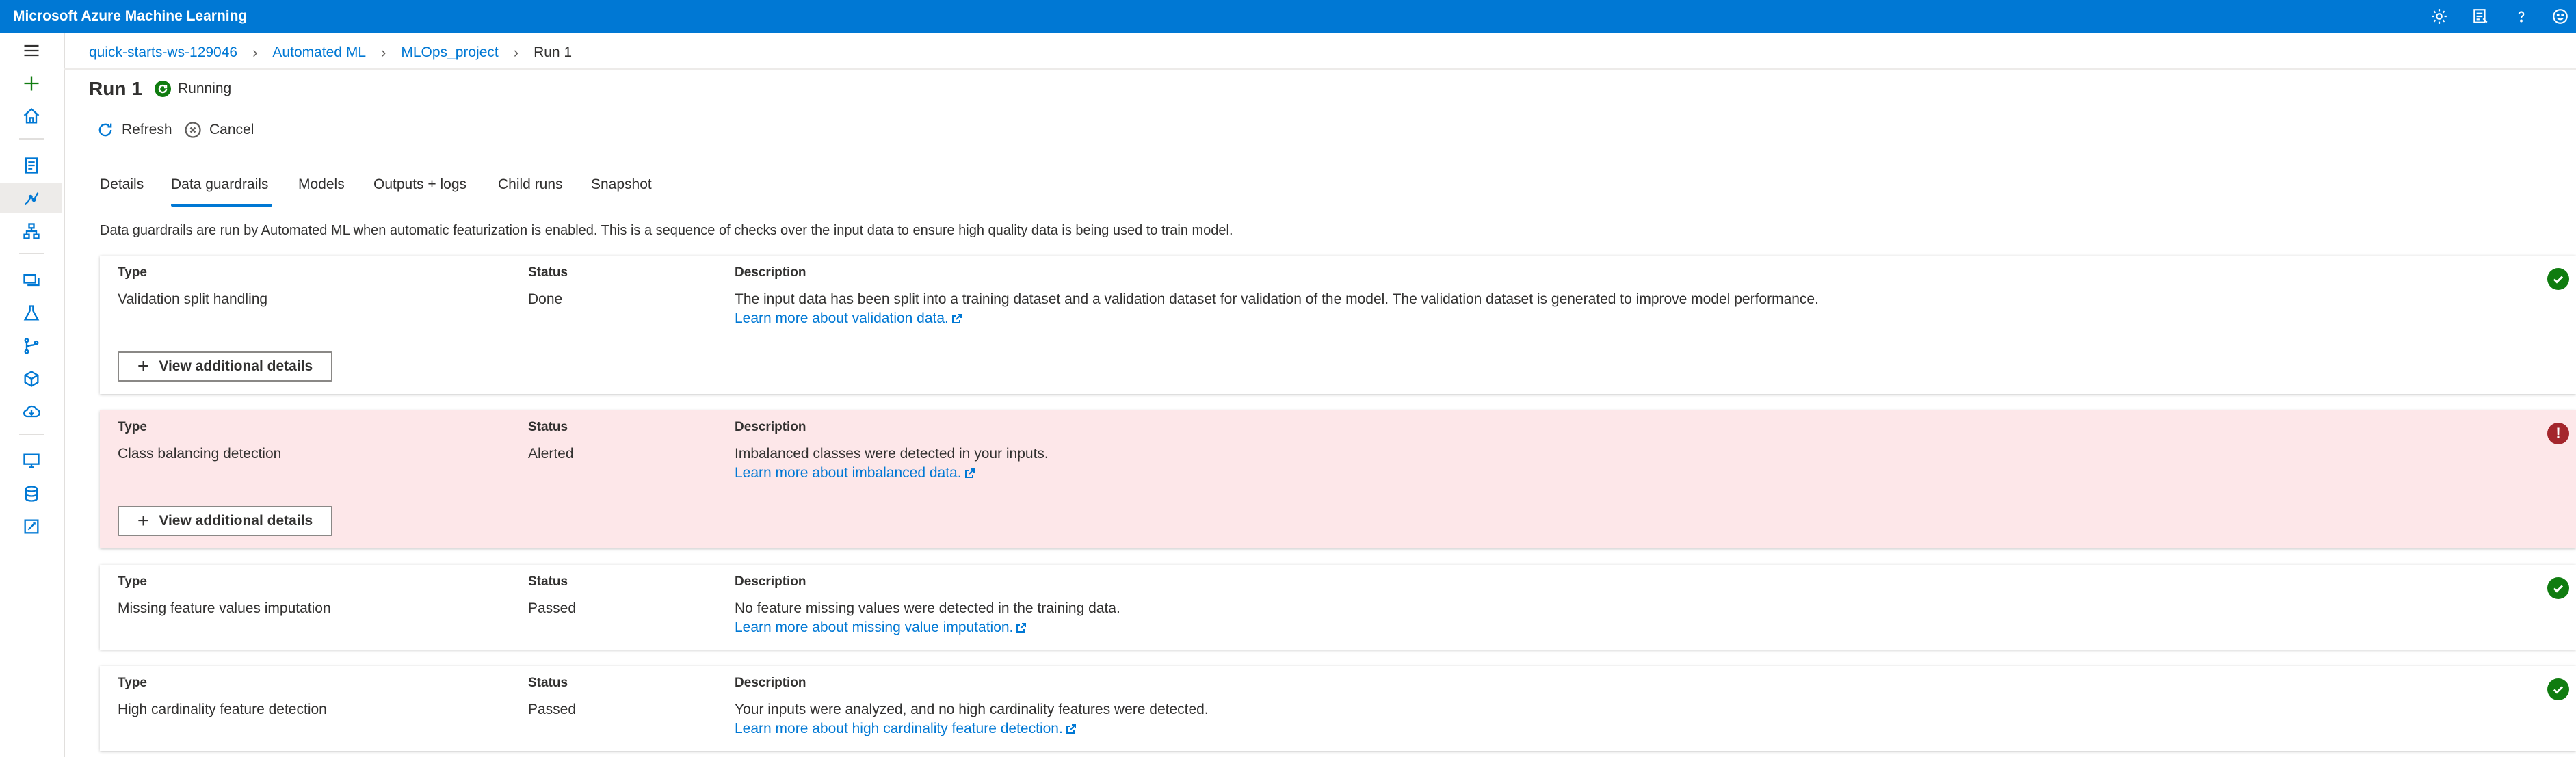 The height and width of the screenshot is (757, 2576). What do you see at coordinates (130, 16) in the screenshot?
I see `app-title: Microsoft Azure Machine Learning` at bounding box center [130, 16].